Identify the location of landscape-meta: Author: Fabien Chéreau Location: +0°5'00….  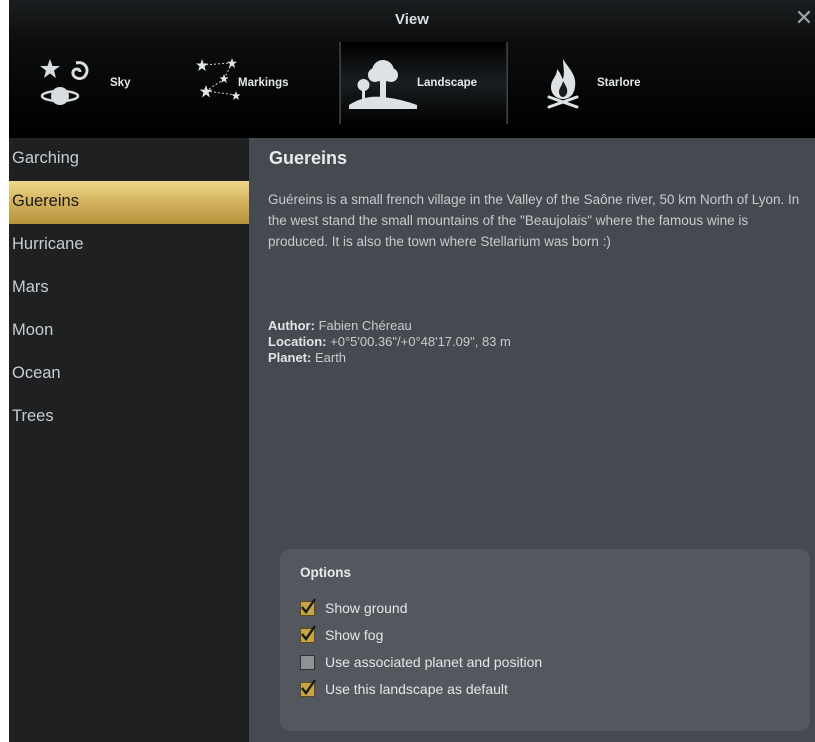
(538, 342).